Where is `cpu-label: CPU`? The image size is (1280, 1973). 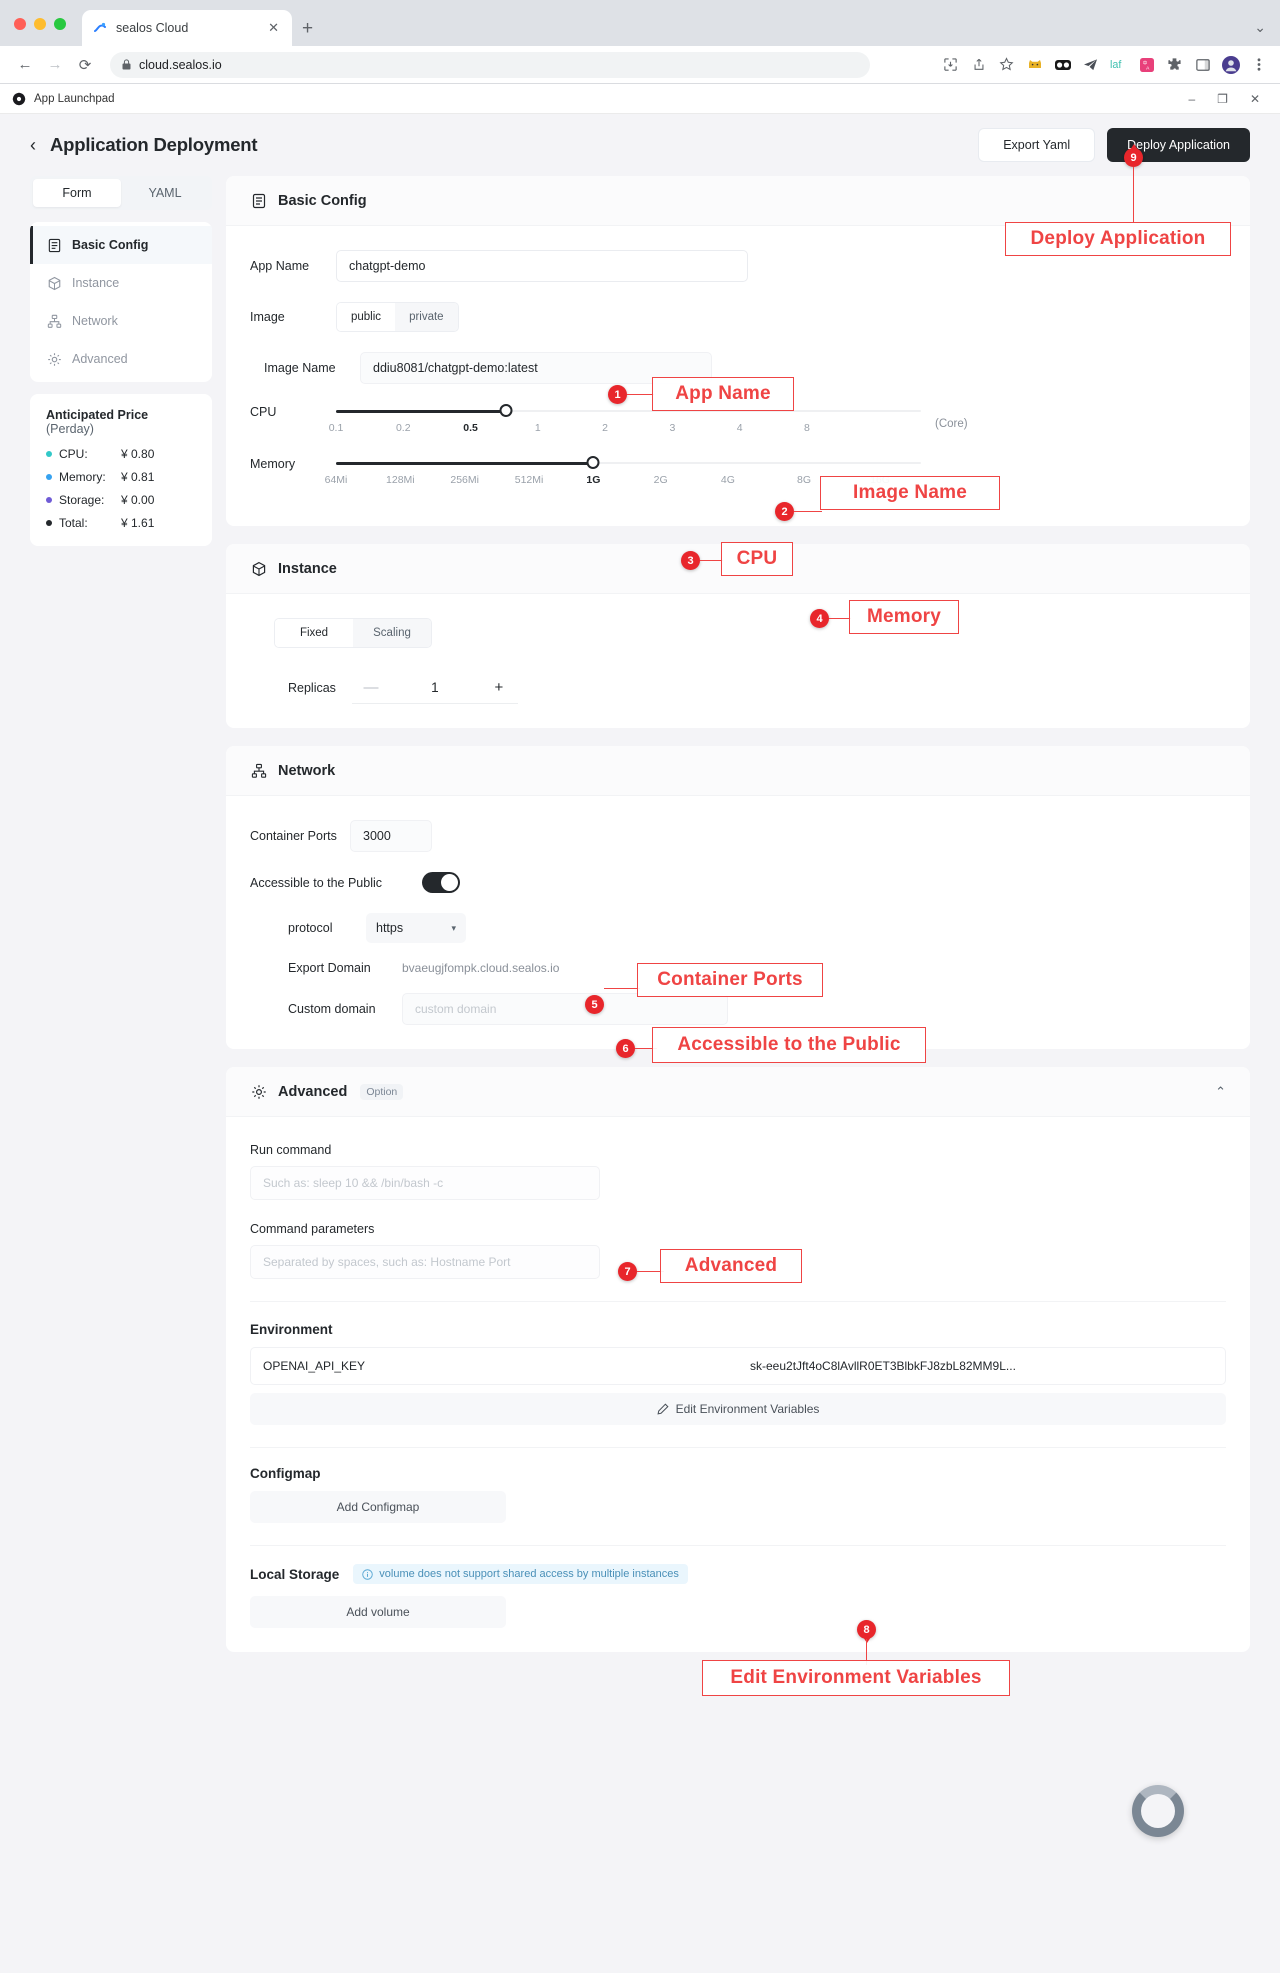
cpu-label: CPU is located at coordinates (263, 412).